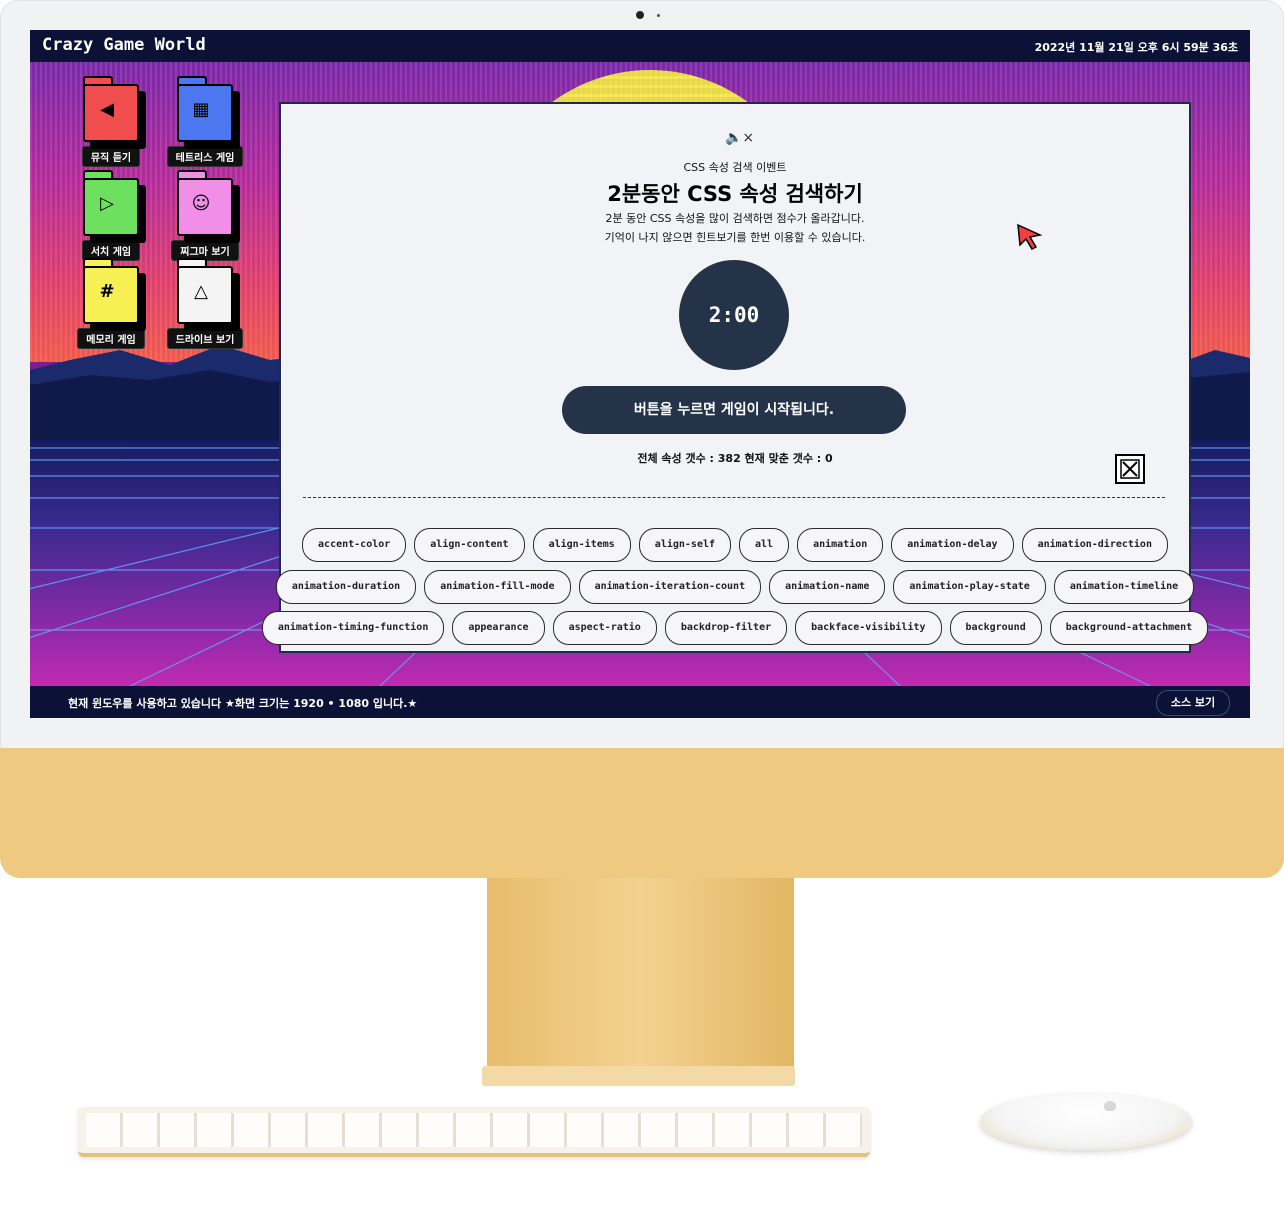 The image size is (1284, 1216). Describe the element at coordinates (205, 203) in the screenshot. I see `users-icon: ☺` at that location.